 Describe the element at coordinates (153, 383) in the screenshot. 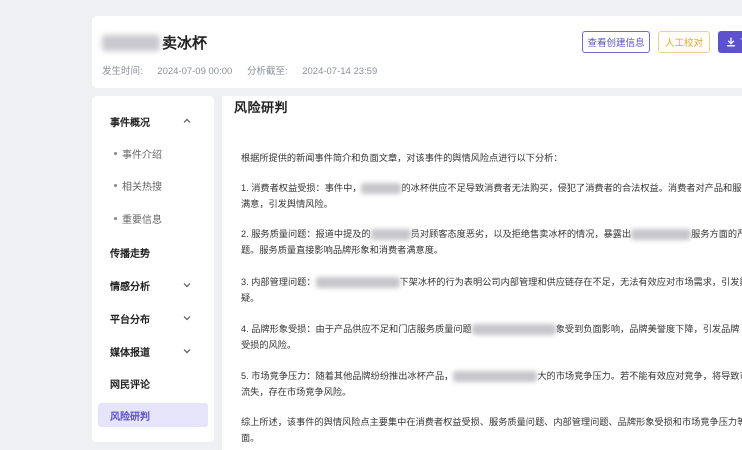

I see `sidebar-item-comments: 网民评论` at that location.